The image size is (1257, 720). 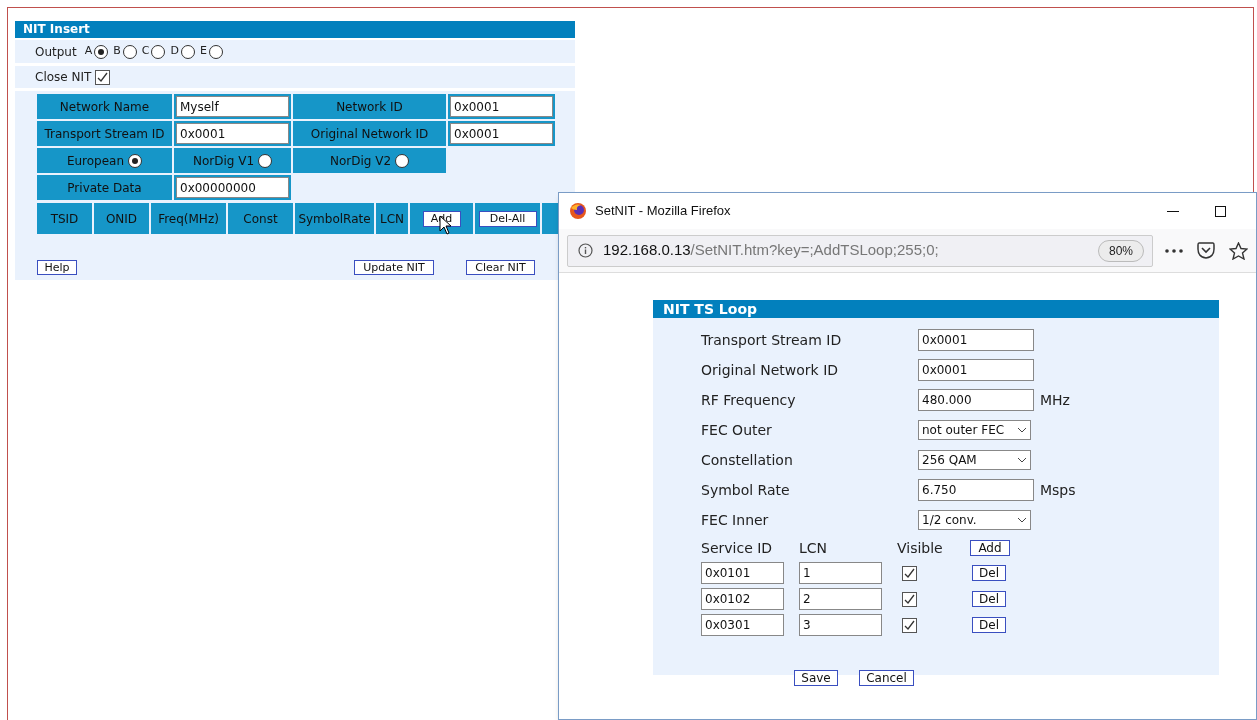 What do you see at coordinates (578, 211) in the screenshot?
I see `browser-logo-icon` at bounding box center [578, 211].